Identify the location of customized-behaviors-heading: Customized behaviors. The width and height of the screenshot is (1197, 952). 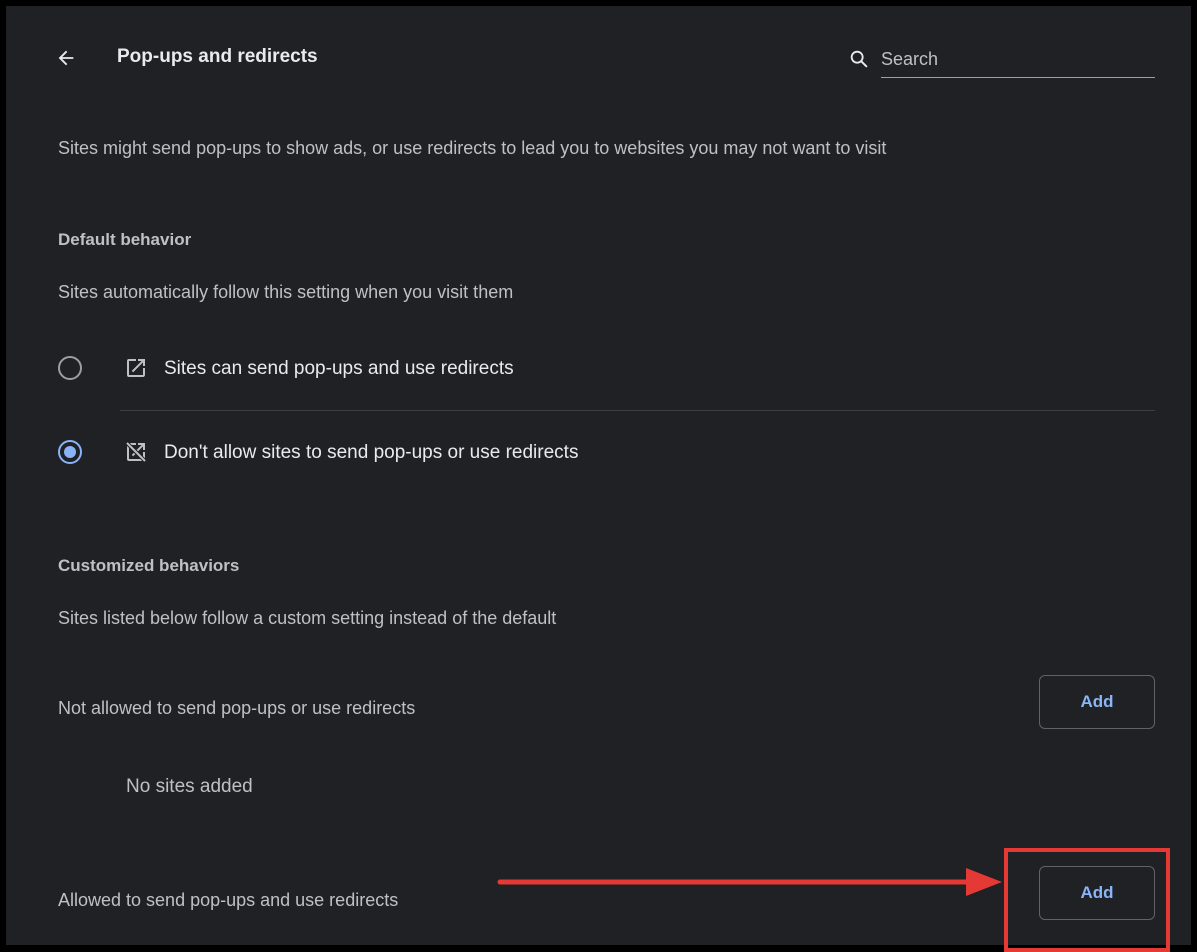
(149, 565).